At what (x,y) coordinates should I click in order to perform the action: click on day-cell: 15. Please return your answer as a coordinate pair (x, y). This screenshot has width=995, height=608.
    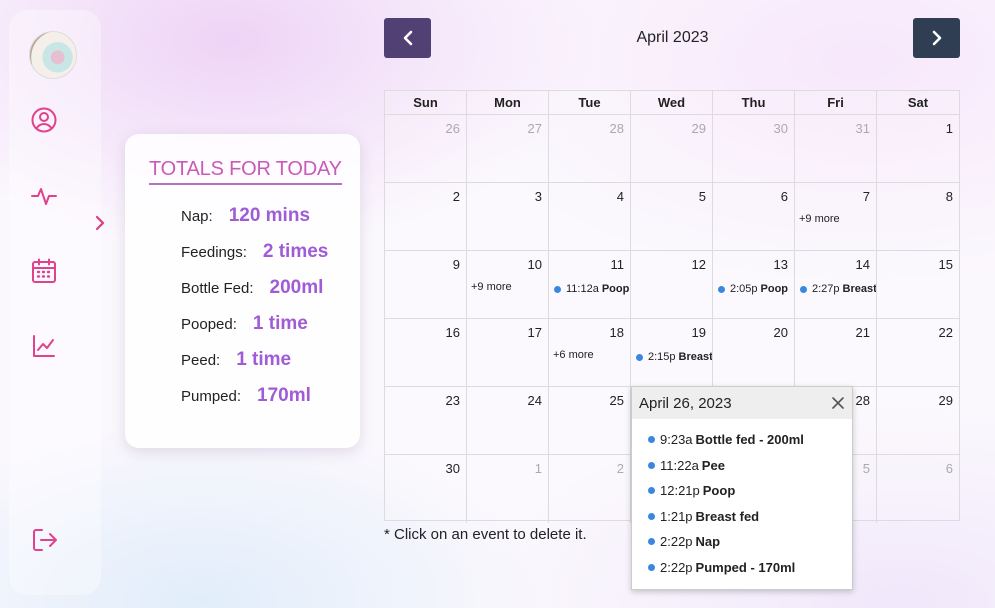
    Looking at the image, I should click on (918, 285).